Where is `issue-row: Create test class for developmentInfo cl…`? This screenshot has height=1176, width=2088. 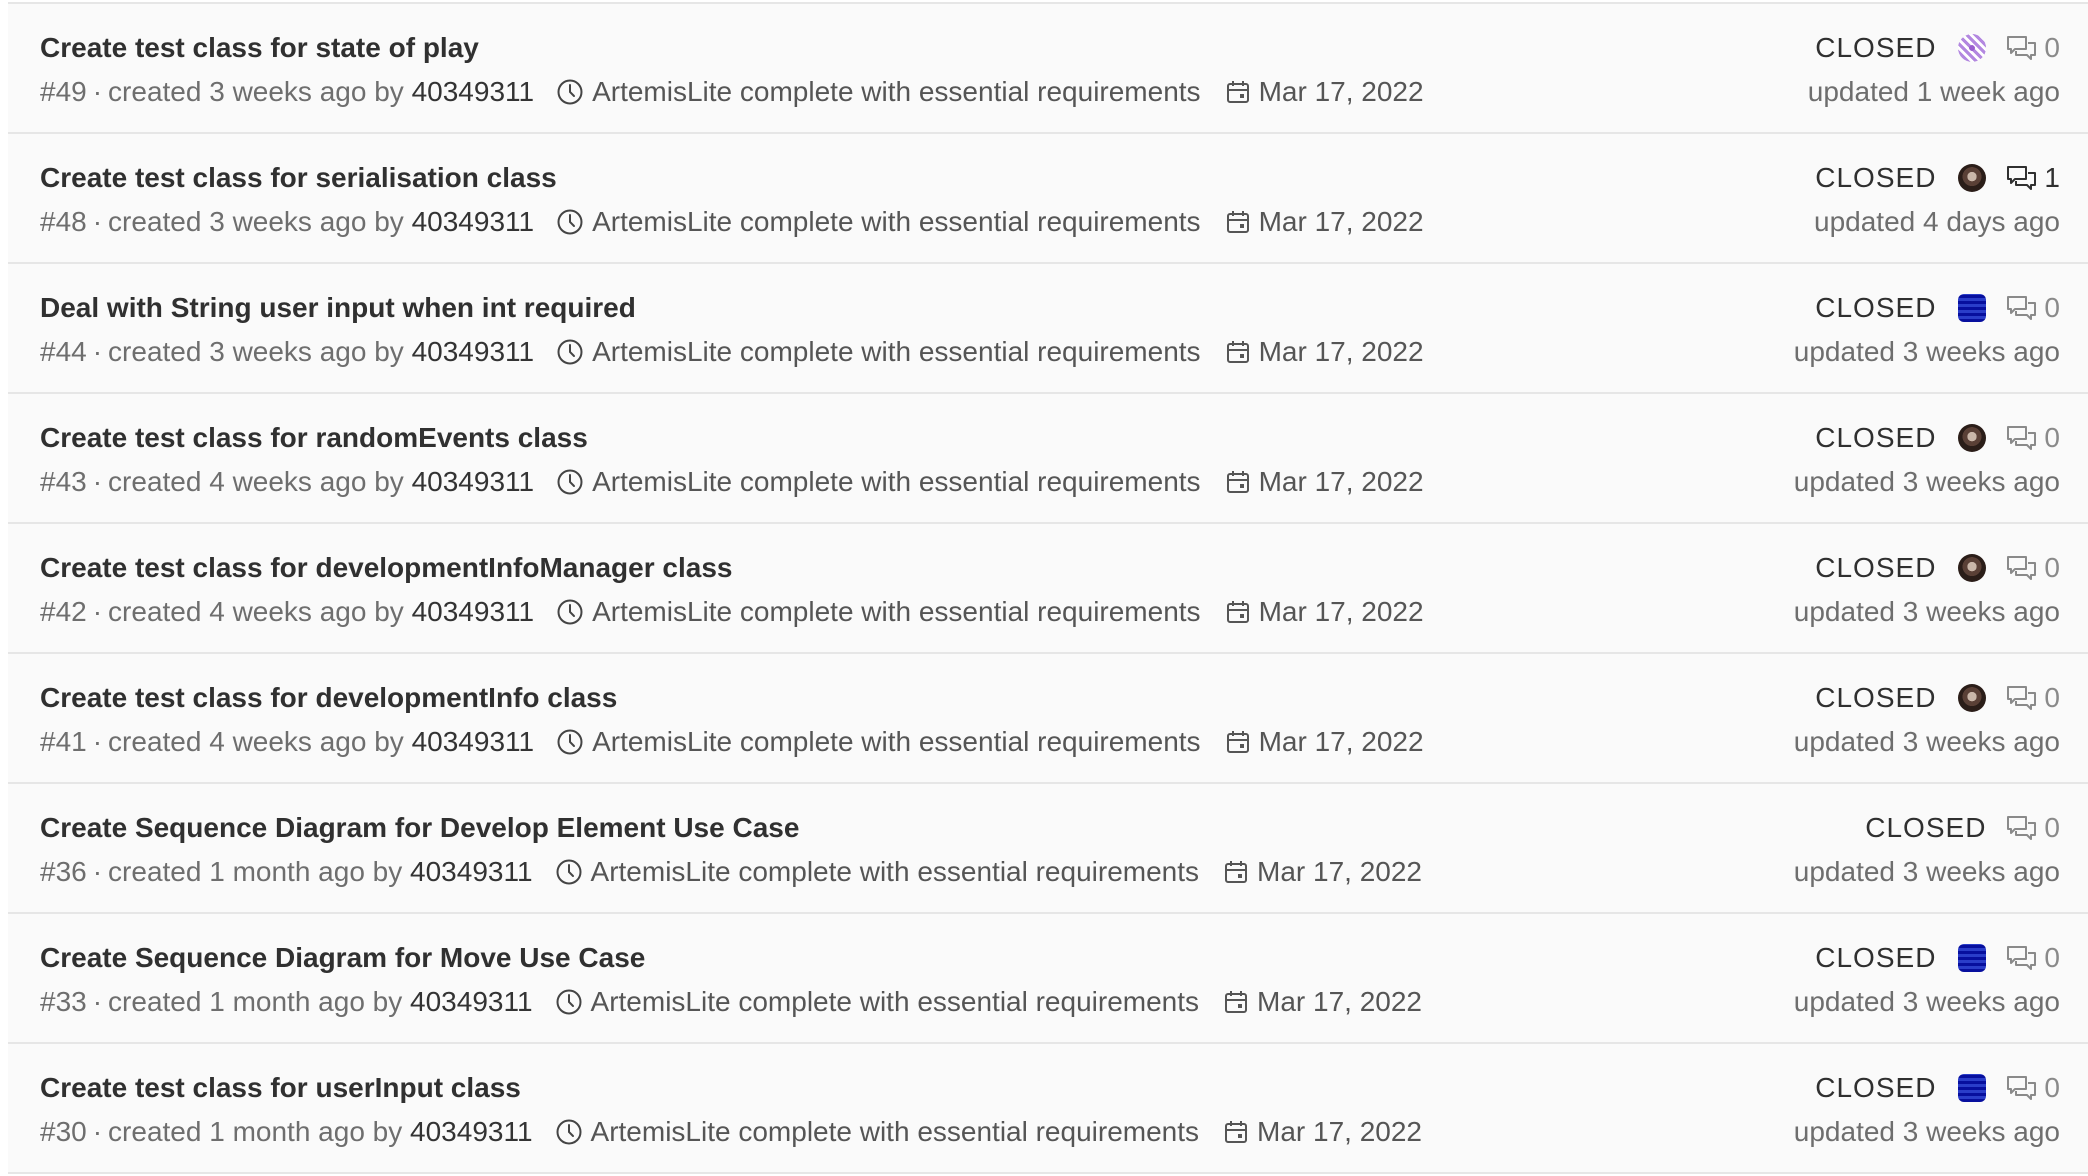 issue-row: Create test class for developmentInfo cl… is located at coordinates (1048, 717).